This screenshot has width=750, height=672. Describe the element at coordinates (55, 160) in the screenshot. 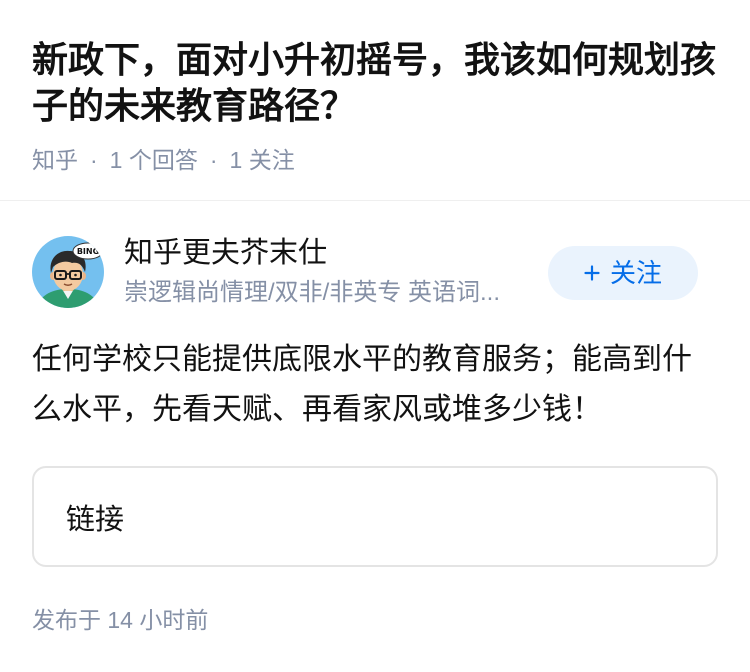

I see `meta-source: 知乎` at that location.